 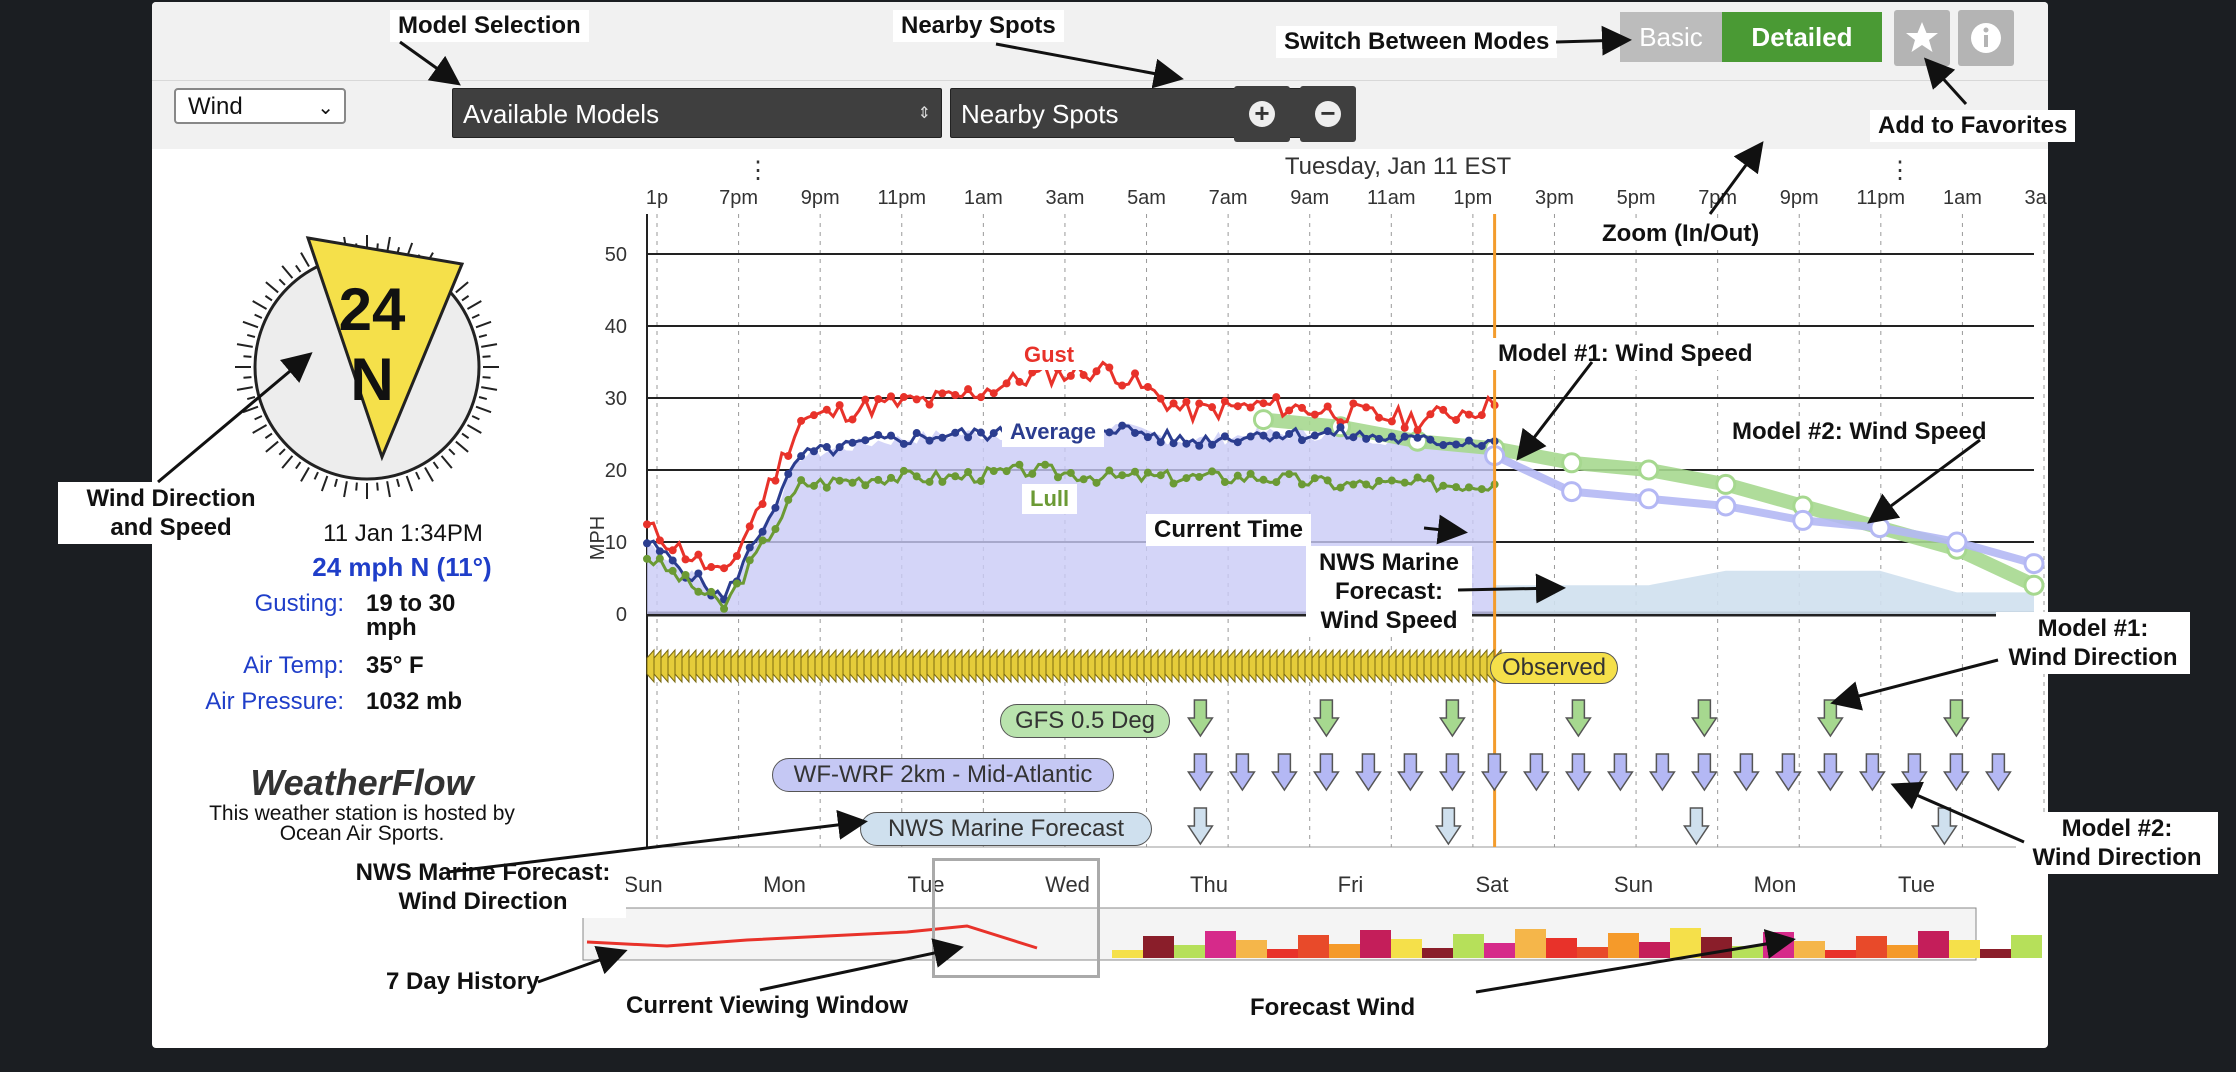 I want to click on callout-line: Wind Direction, so click(x=2093, y=657).